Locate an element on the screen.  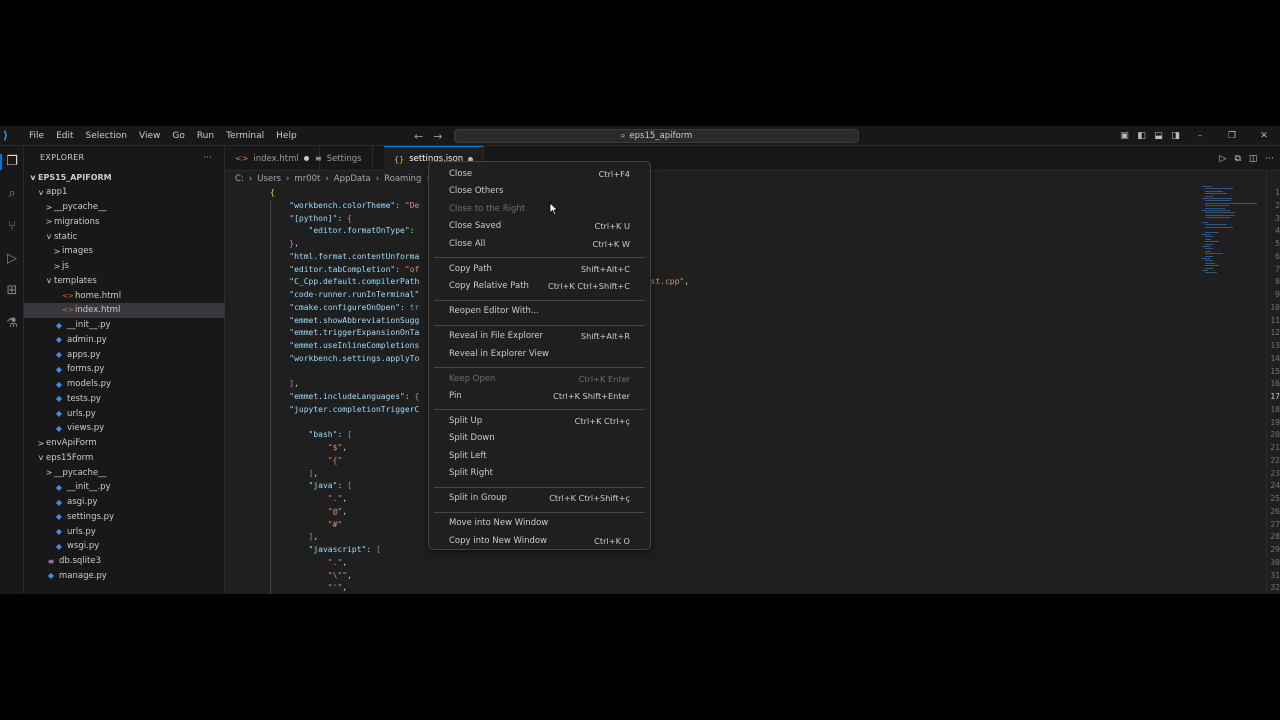
breadcrumb-item: AppData is located at coordinates (352, 179).